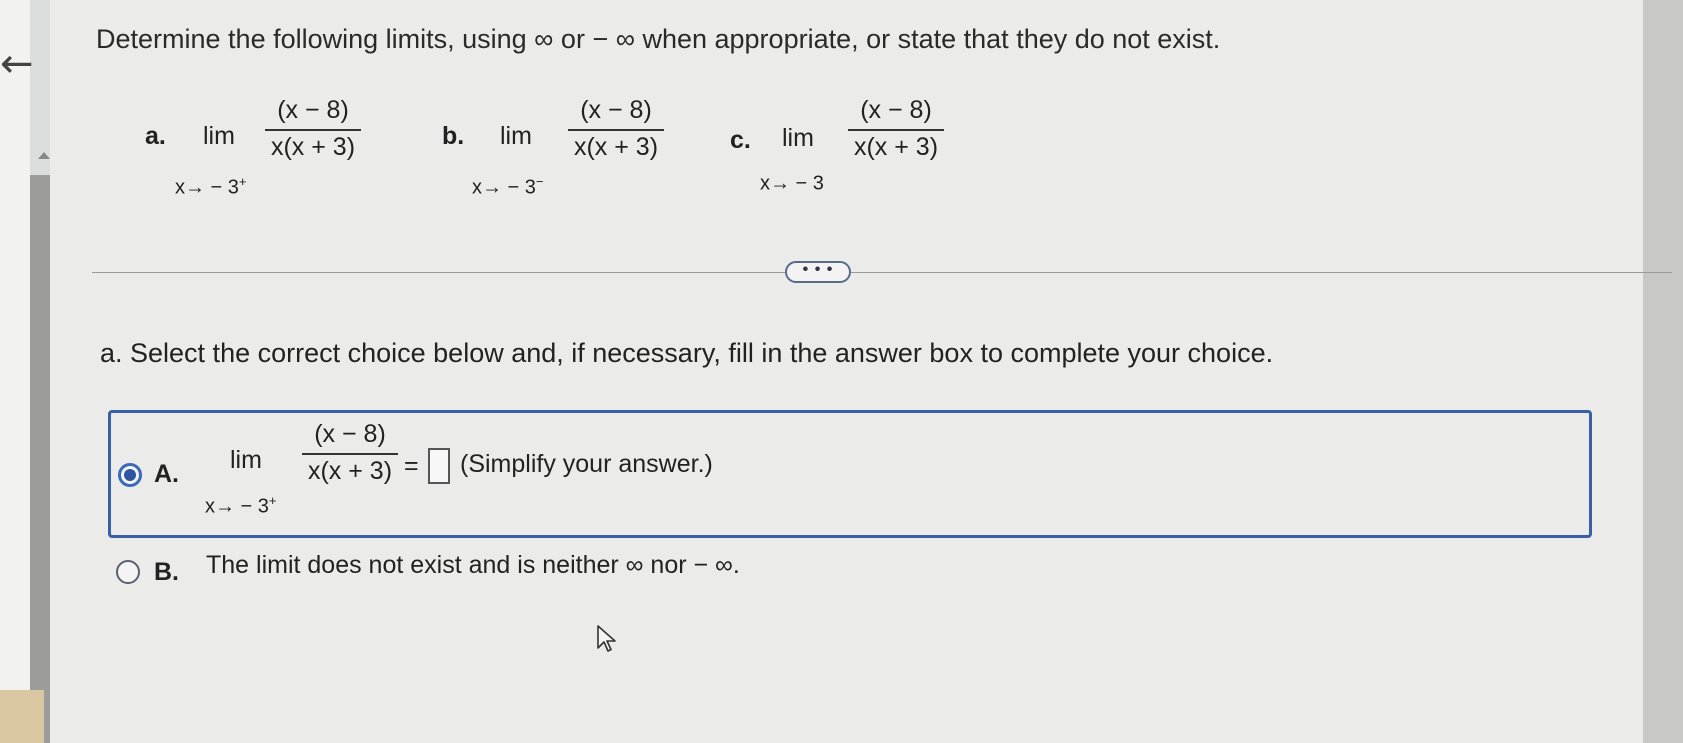  Describe the element at coordinates (166, 474) in the screenshot. I see `choice-a-letter: A.` at that location.